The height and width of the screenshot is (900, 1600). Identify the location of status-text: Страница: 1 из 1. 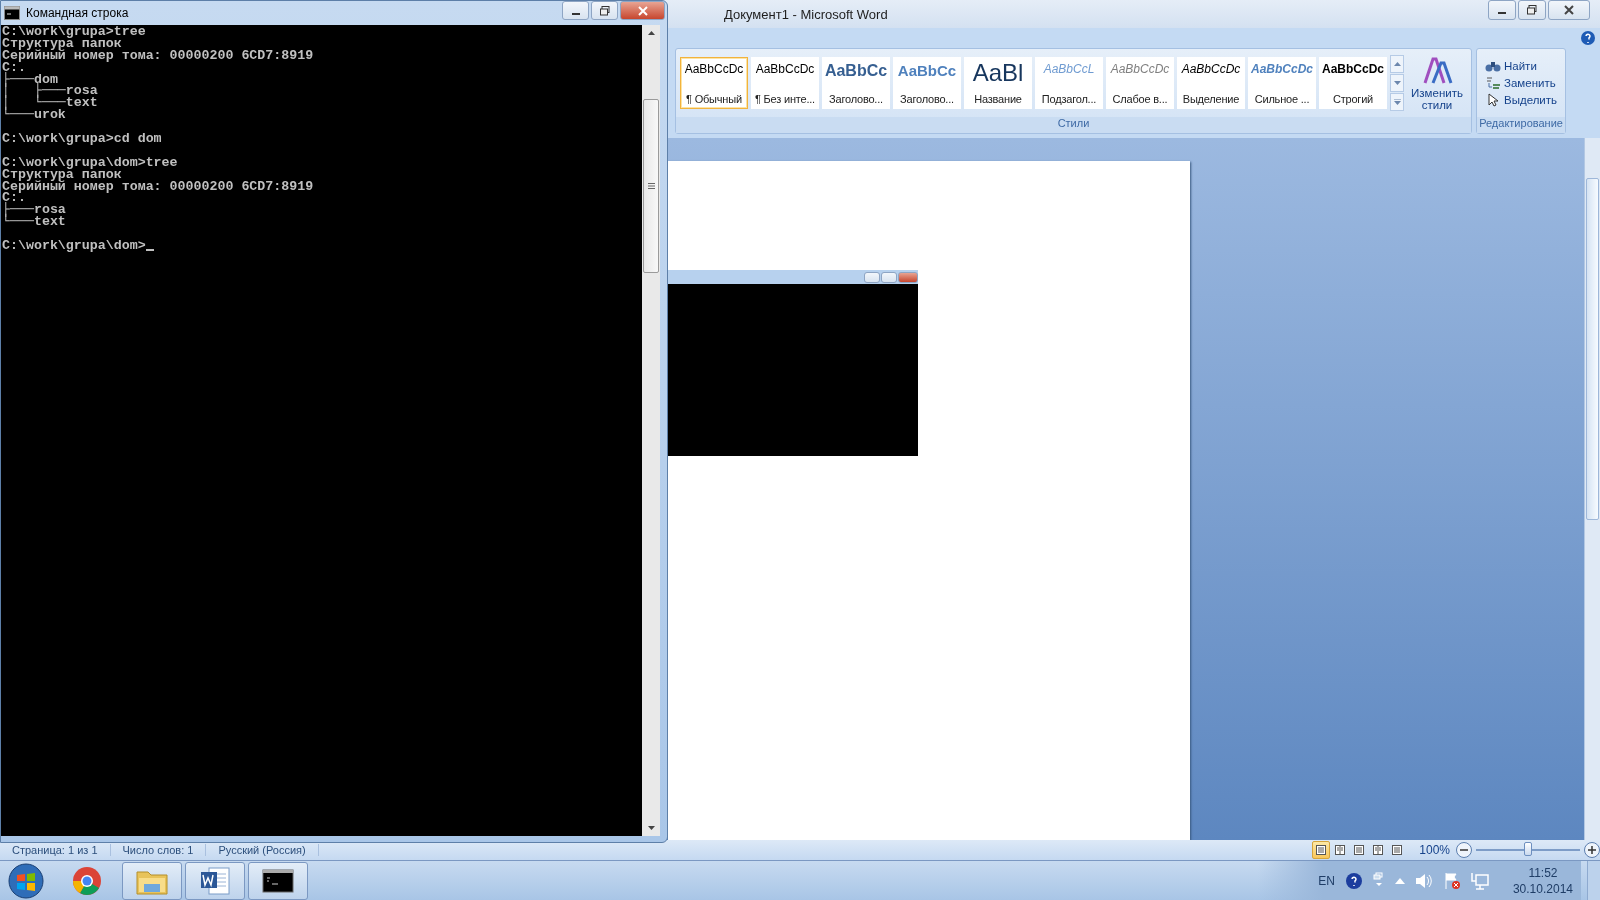
(55, 850).